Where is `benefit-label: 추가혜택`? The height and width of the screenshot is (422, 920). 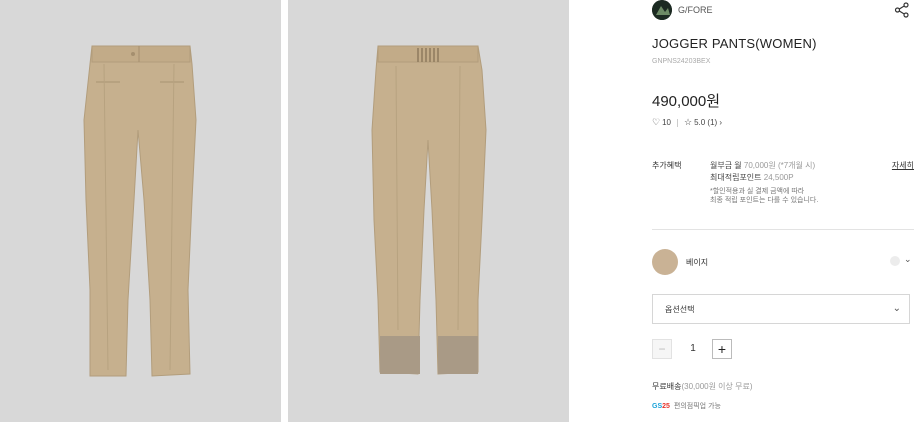
benefit-label: 추가혜택 is located at coordinates (667, 165).